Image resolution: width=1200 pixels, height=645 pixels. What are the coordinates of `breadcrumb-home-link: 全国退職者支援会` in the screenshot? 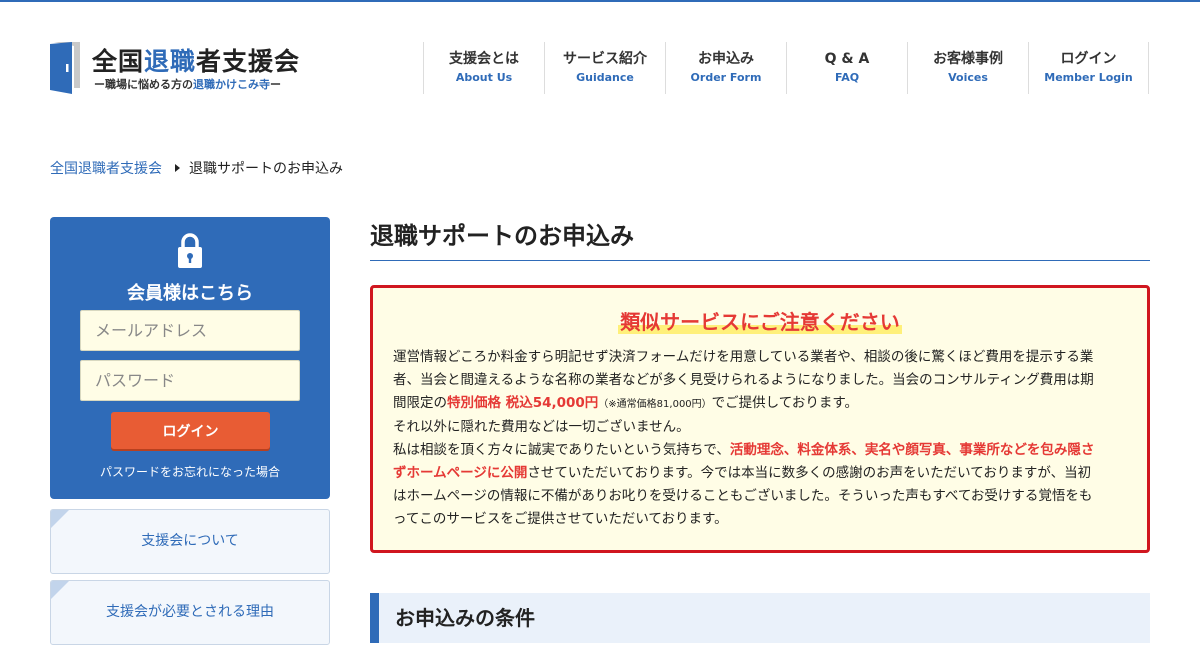 It's located at (106, 168).